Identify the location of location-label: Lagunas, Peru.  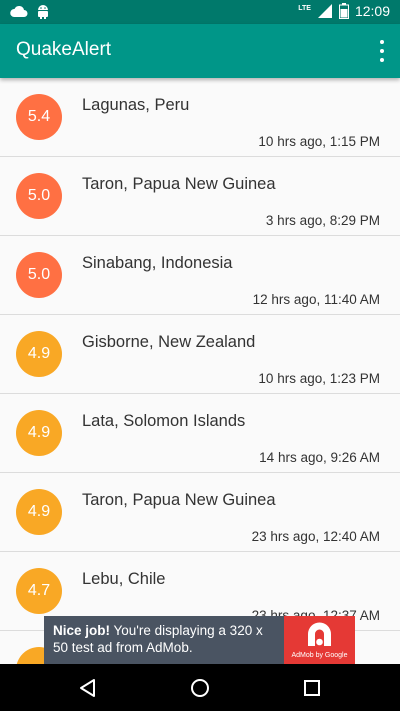
(136, 105).